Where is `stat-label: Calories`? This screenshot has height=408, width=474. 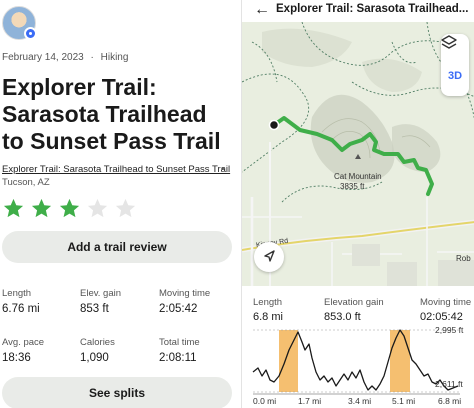 stat-label: Calories is located at coordinates (97, 342).